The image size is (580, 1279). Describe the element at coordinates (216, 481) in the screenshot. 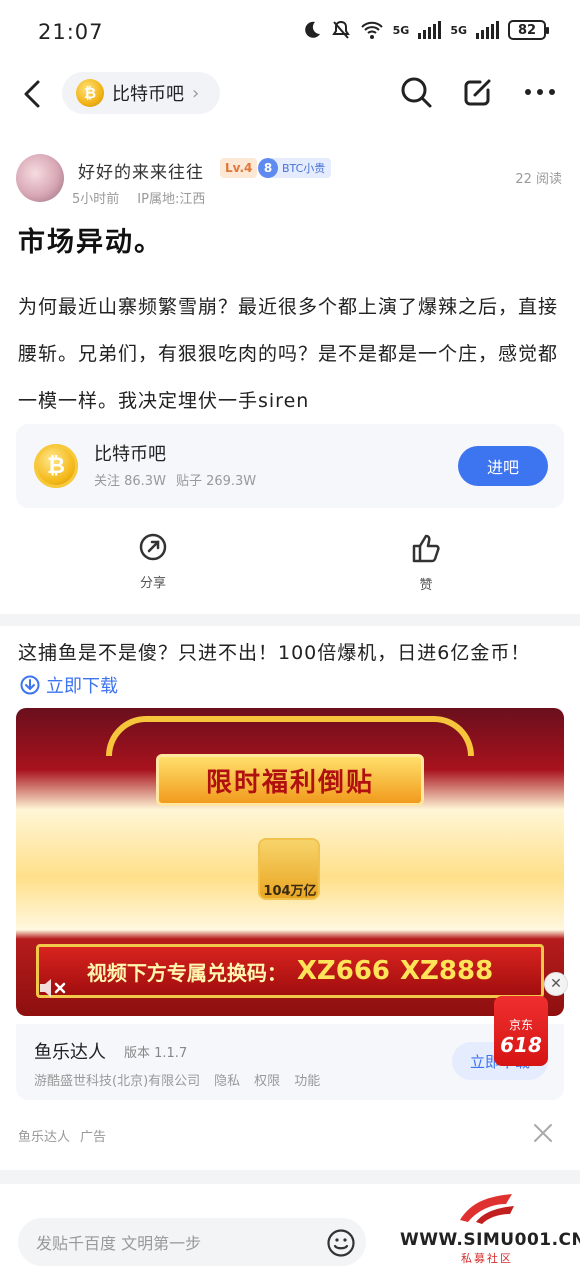

I see `forum-posts: 贴子 269.3W` at that location.